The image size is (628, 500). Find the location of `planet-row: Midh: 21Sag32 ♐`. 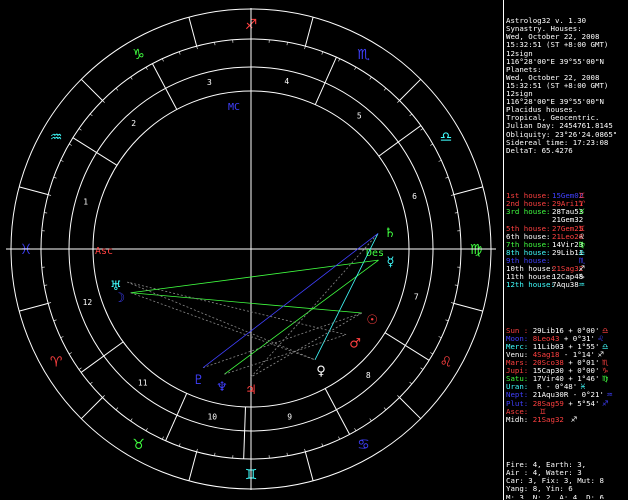

planet-row: Midh: 21Sag32 ♐ is located at coordinates (567, 419).